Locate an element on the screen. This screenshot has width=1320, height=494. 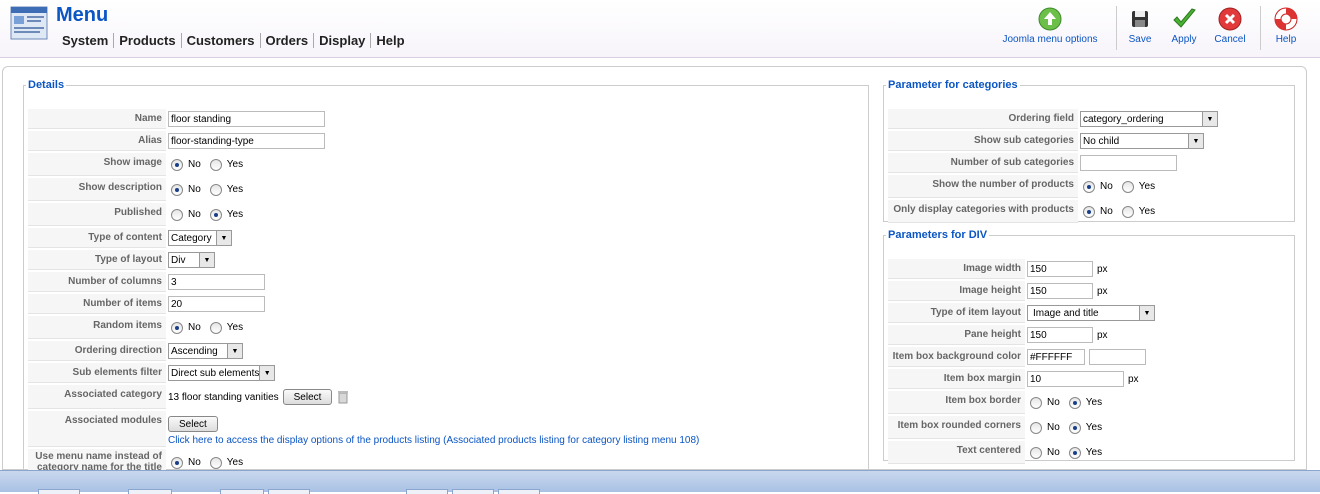
sub-elements-filter-select: Direct sub elements ▼ is located at coordinates (221, 373).